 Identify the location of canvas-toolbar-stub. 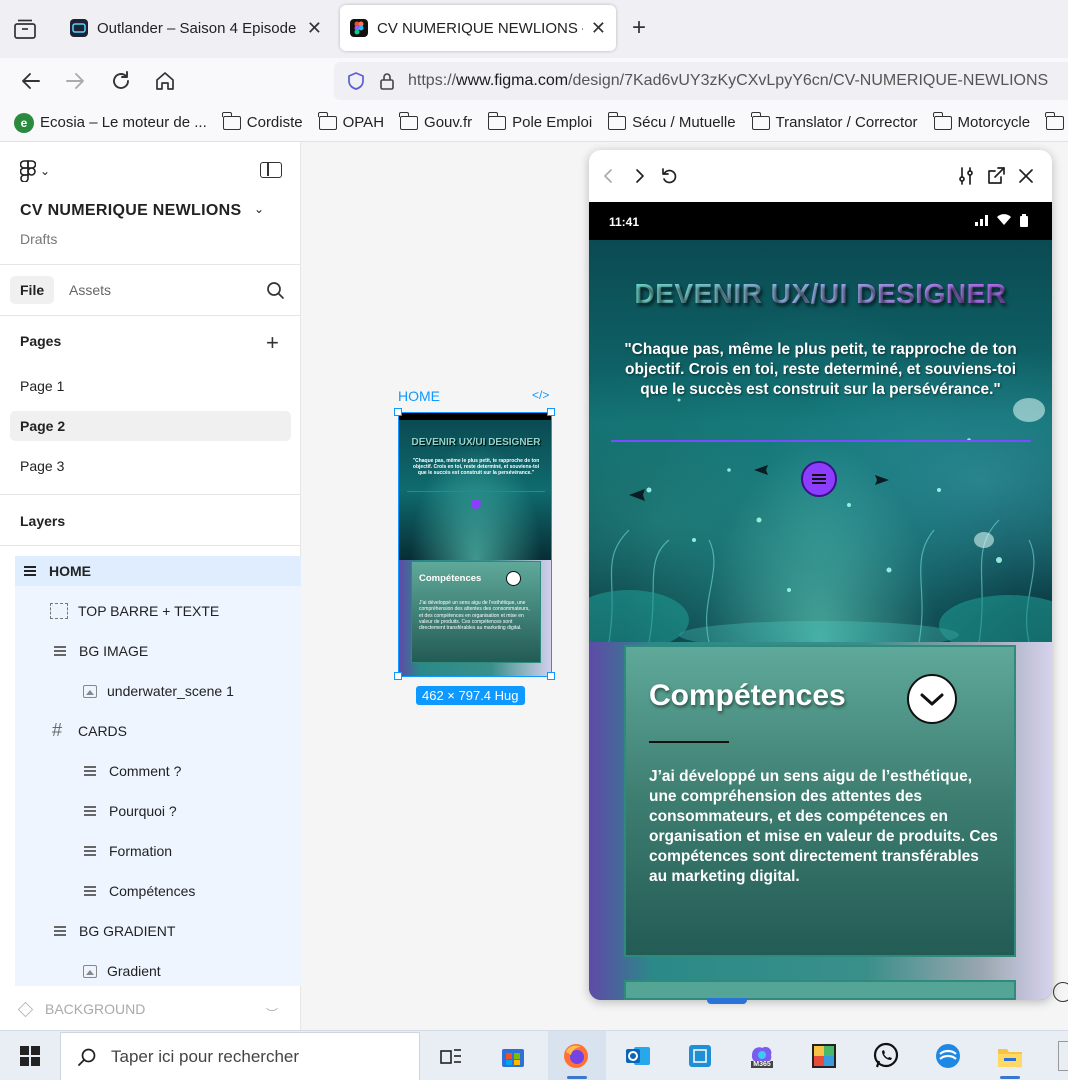
(727, 1001).